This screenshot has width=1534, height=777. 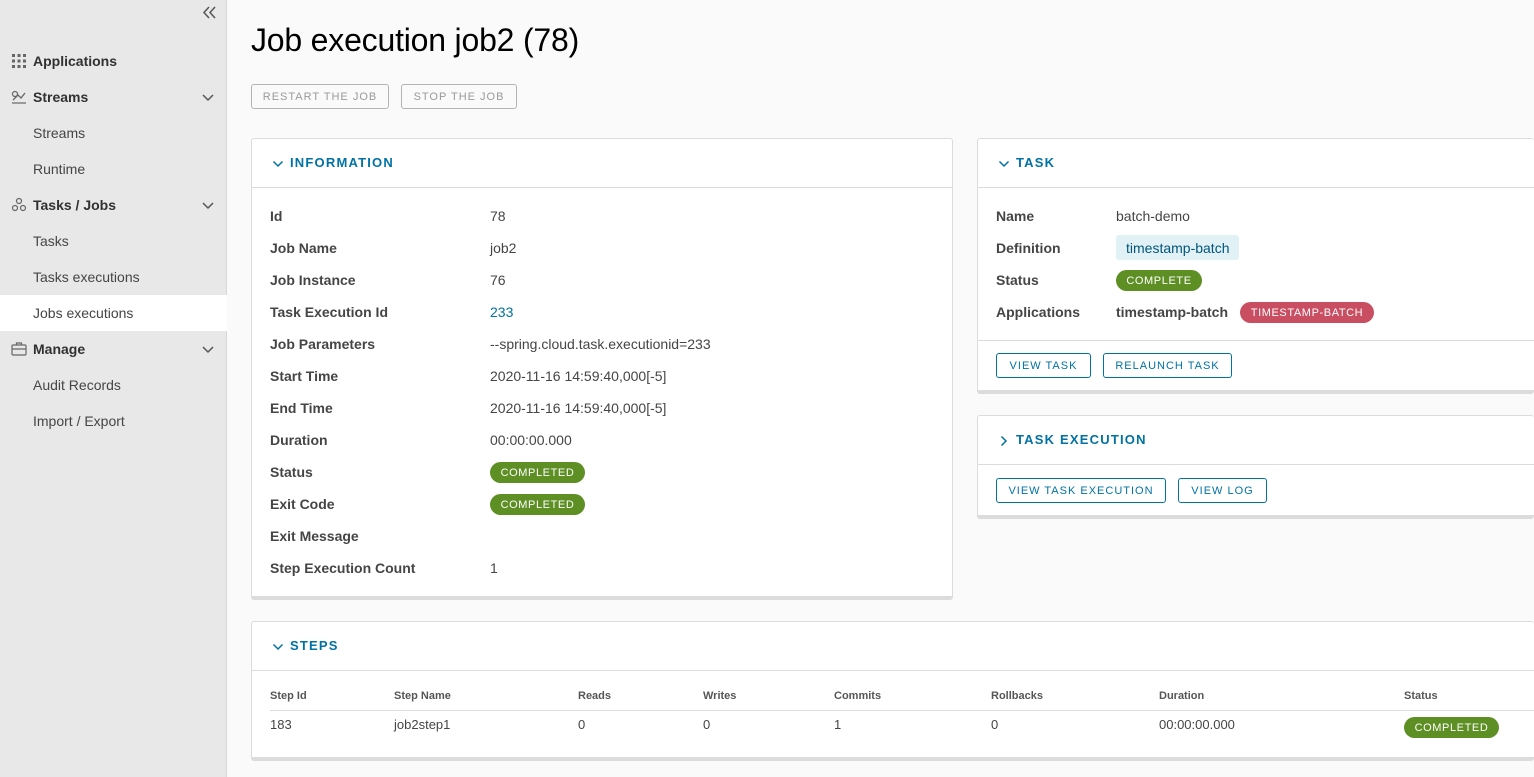 I want to click on info-label-end-time: End Time, so click(x=301, y=408).